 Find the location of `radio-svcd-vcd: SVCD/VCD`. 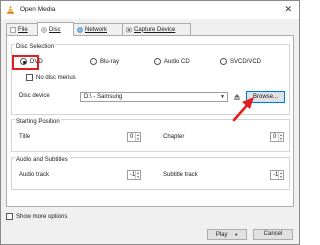

radio-svcd-vcd: SVCD/VCD is located at coordinates (240, 61).